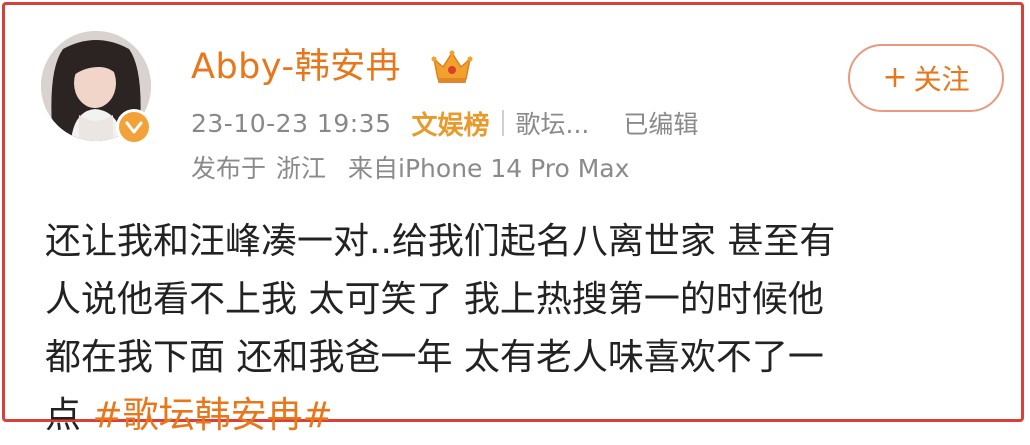  I want to click on post-source: 发布于 浙江 来自iPhone 14 Pro Max, so click(410, 167).